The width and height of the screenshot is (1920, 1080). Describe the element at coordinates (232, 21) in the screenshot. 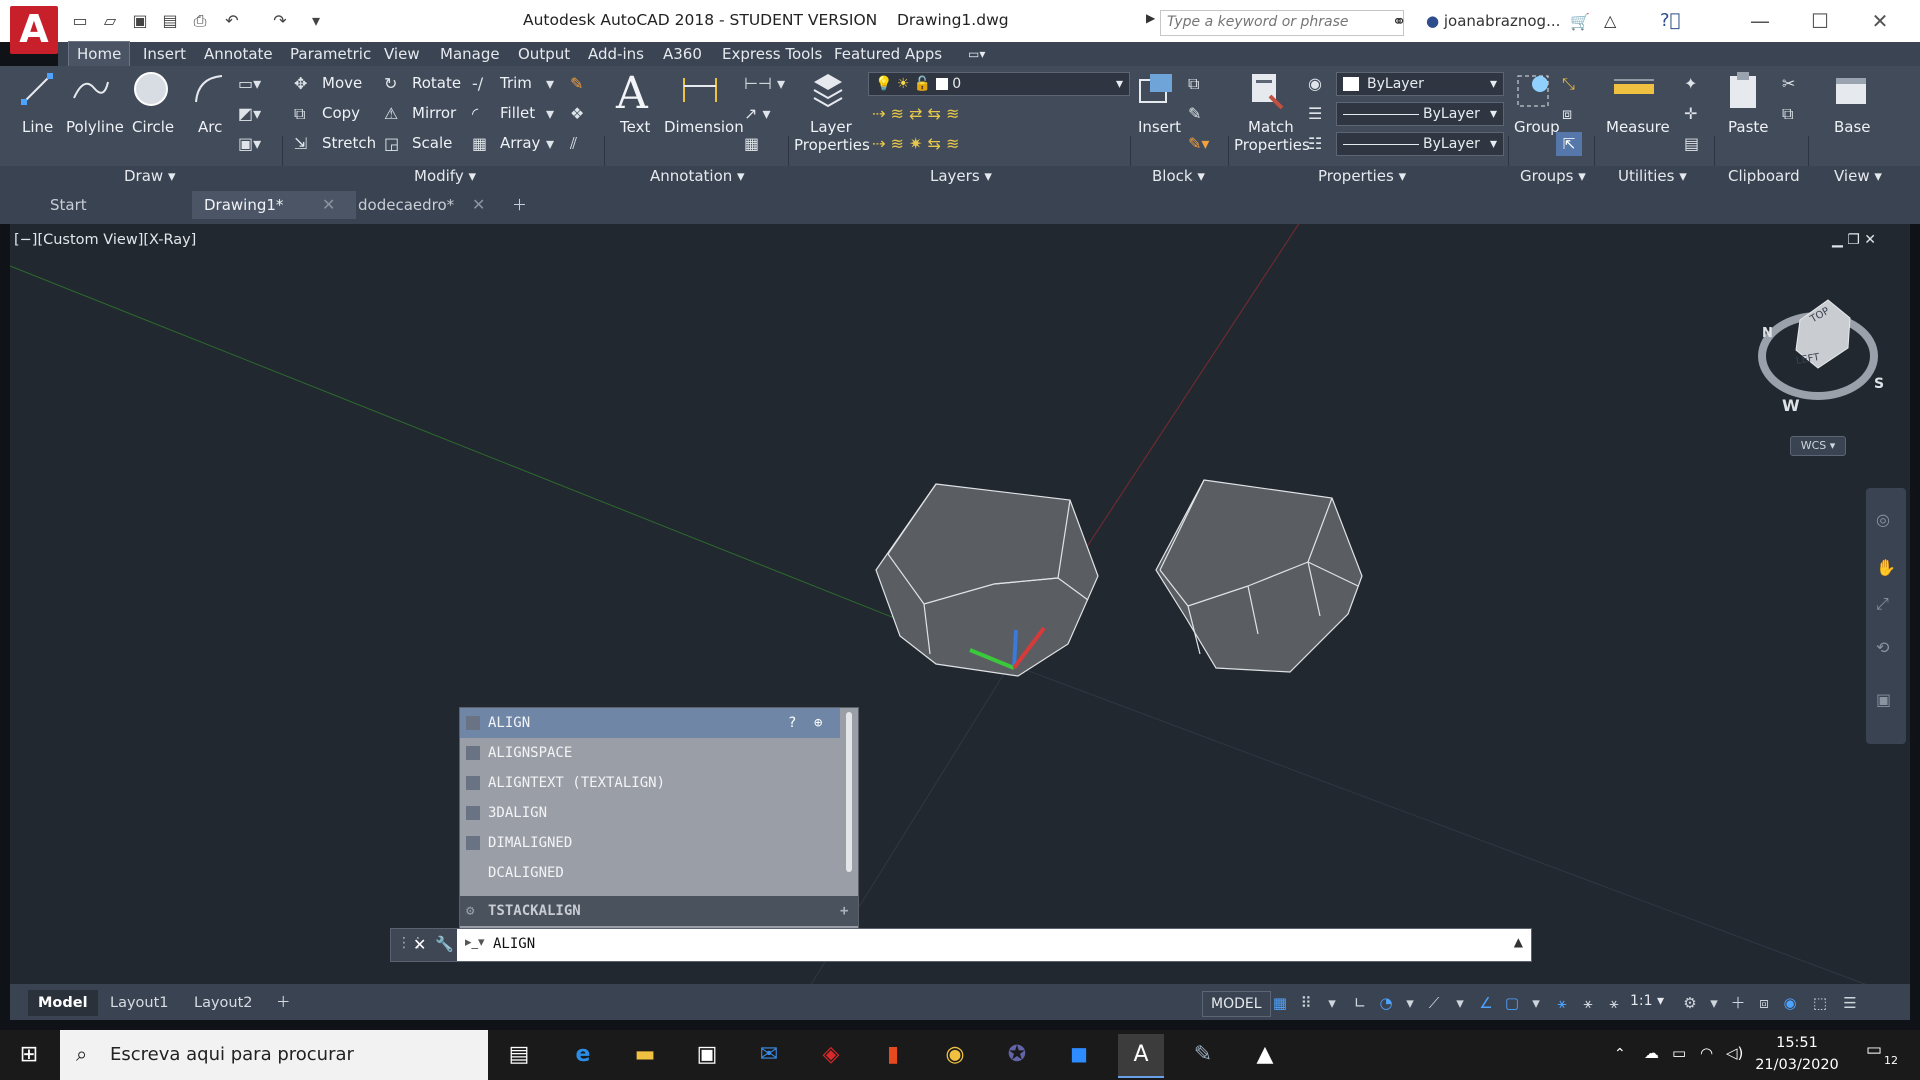

I see `undo-icon: ↶` at that location.